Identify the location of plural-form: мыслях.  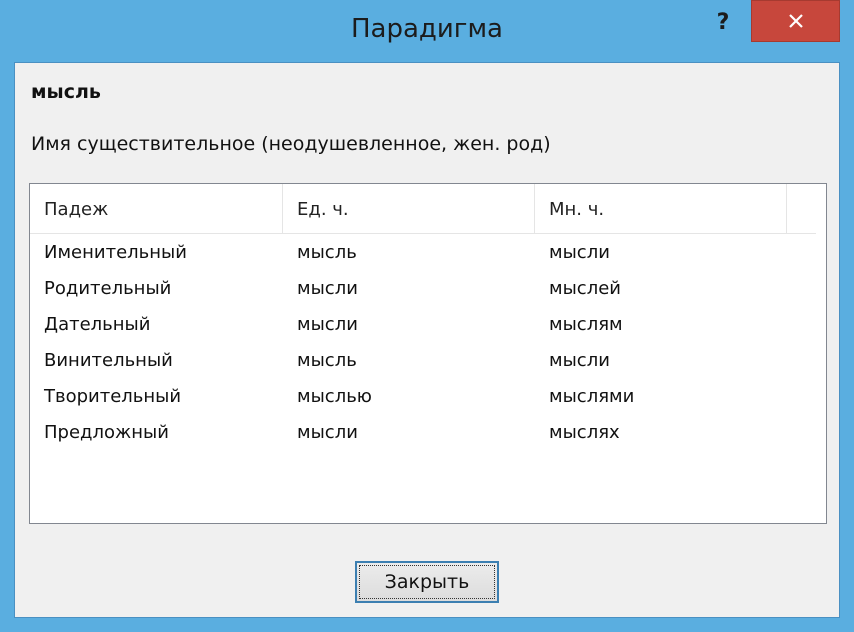
(584, 432).